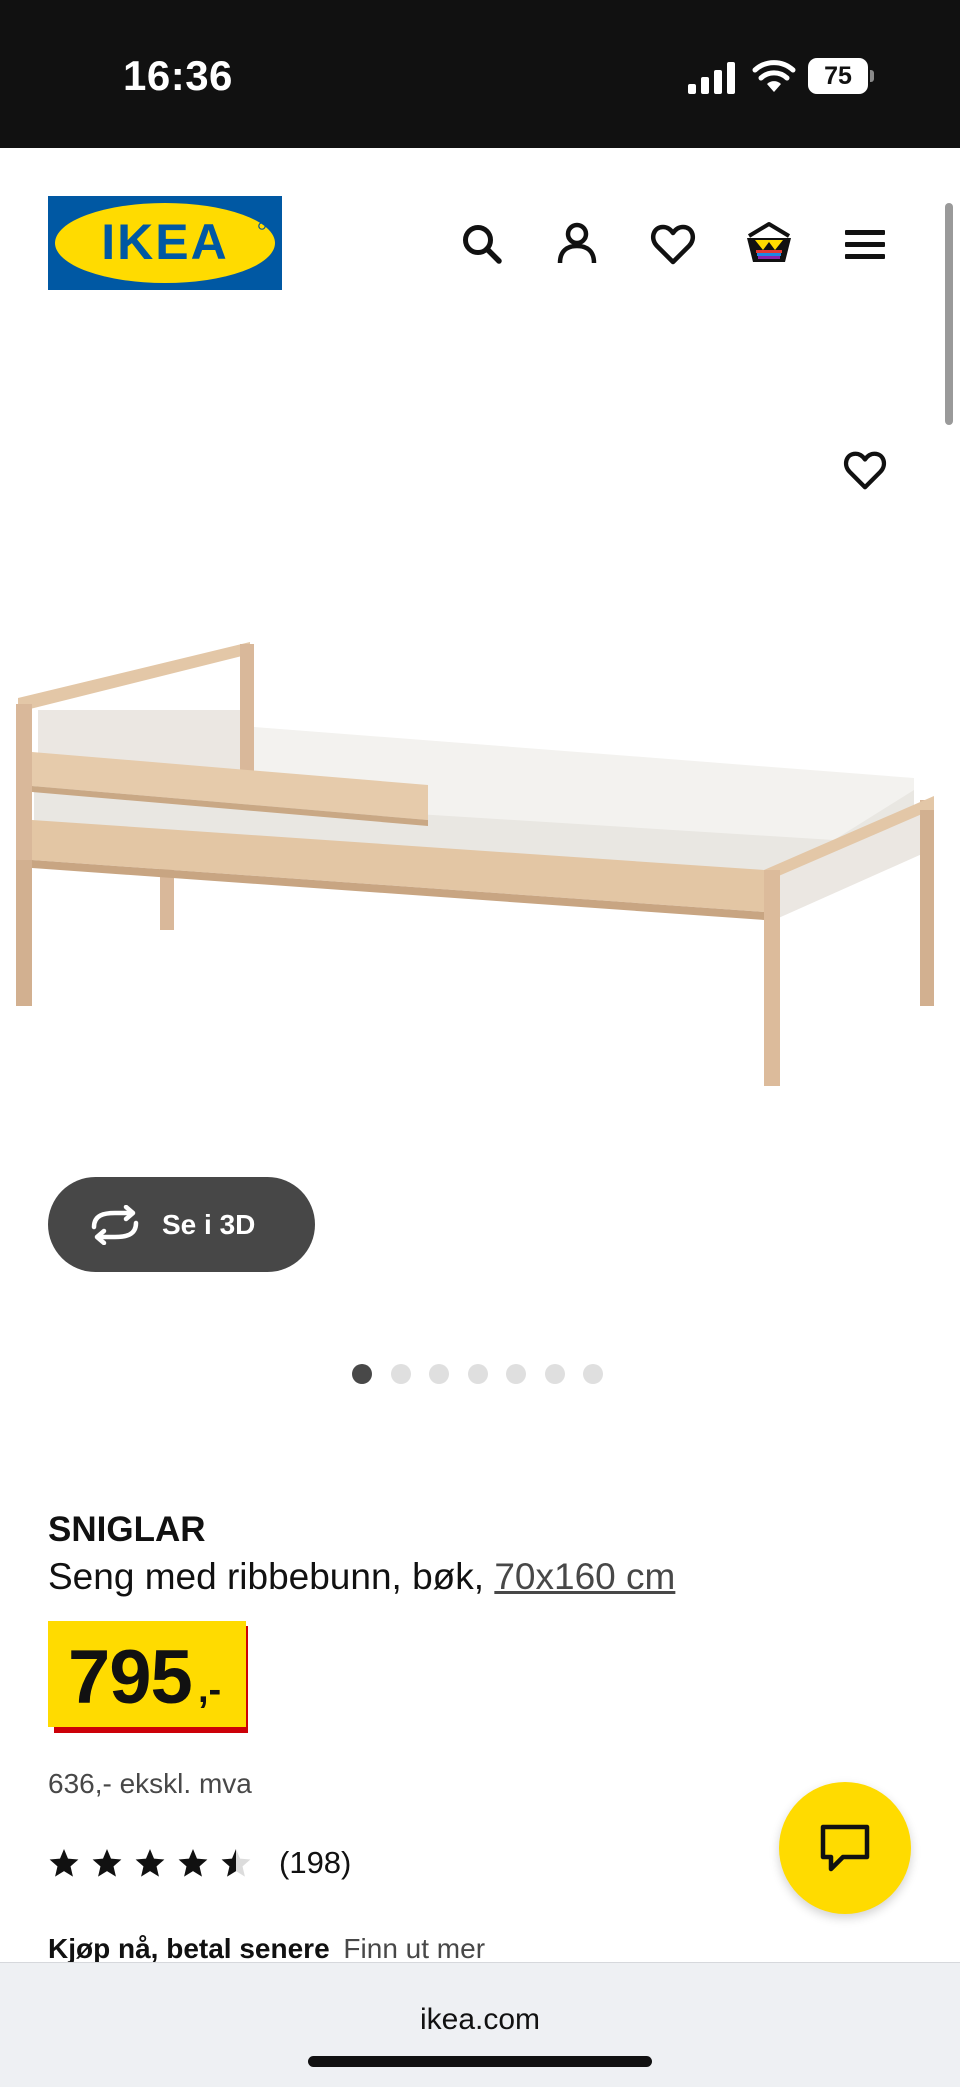  Describe the element at coordinates (266, 1576) in the screenshot. I see `product-description-text: Seng med ribbebunn, bøk,` at that location.